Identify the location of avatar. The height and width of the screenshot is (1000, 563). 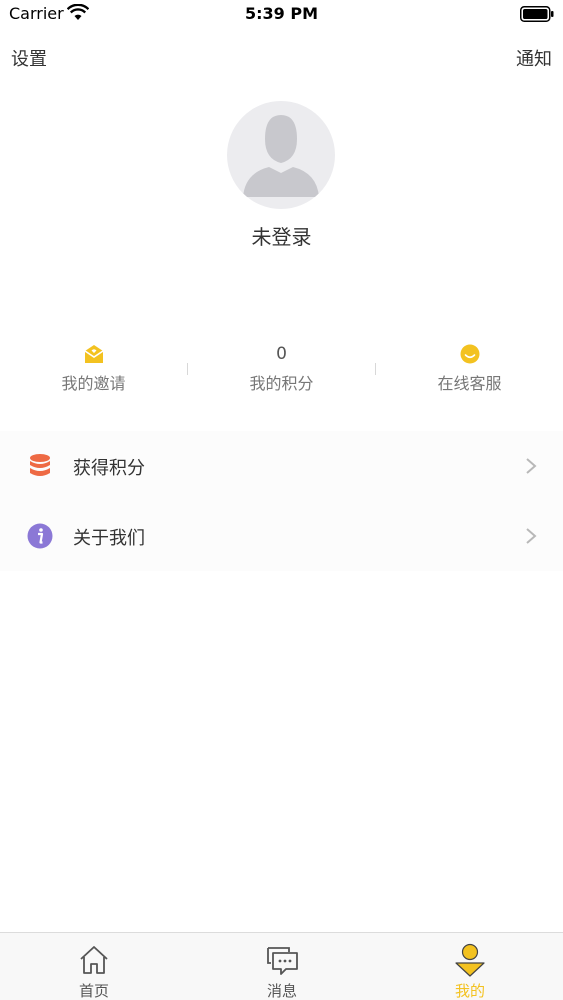
(281, 155).